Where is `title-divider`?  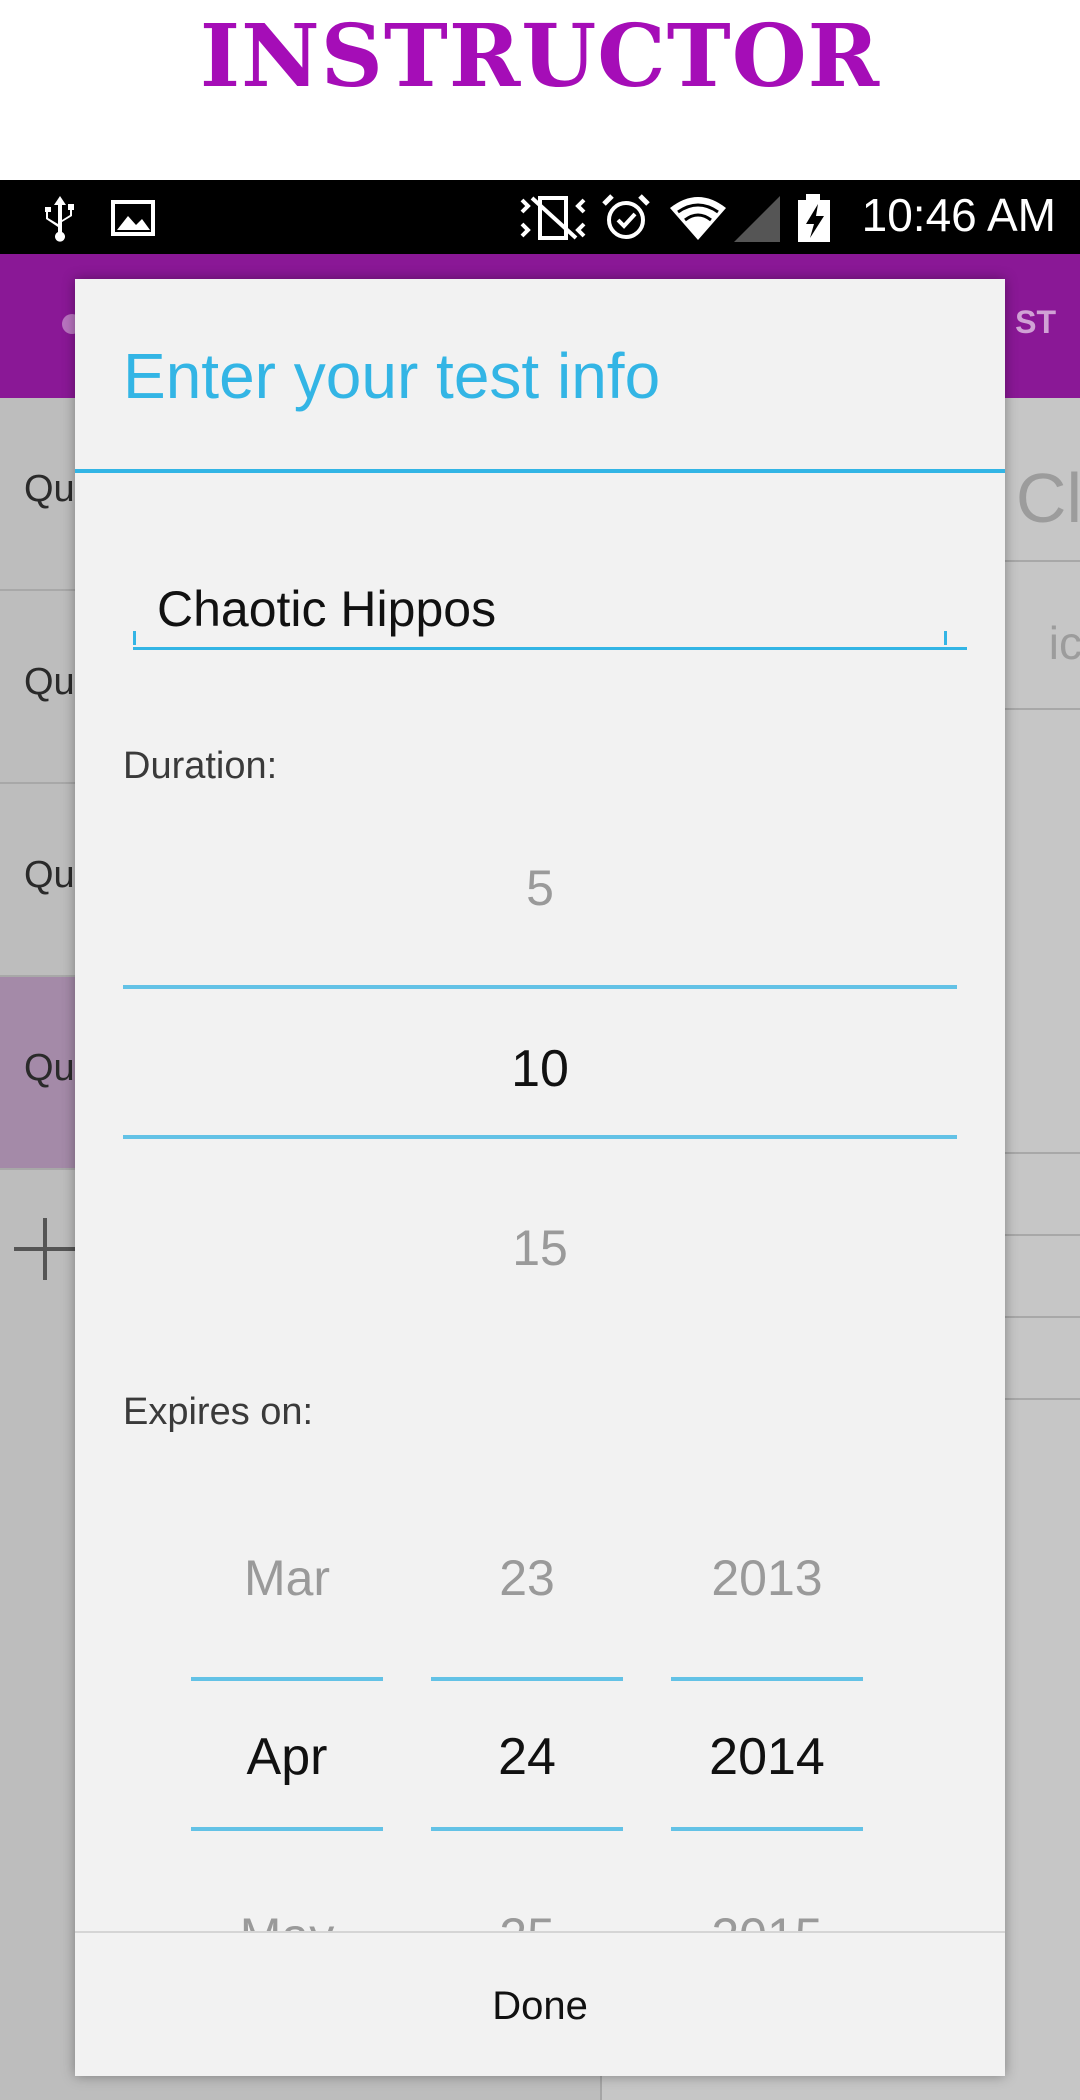 title-divider is located at coordinates (540, 471).